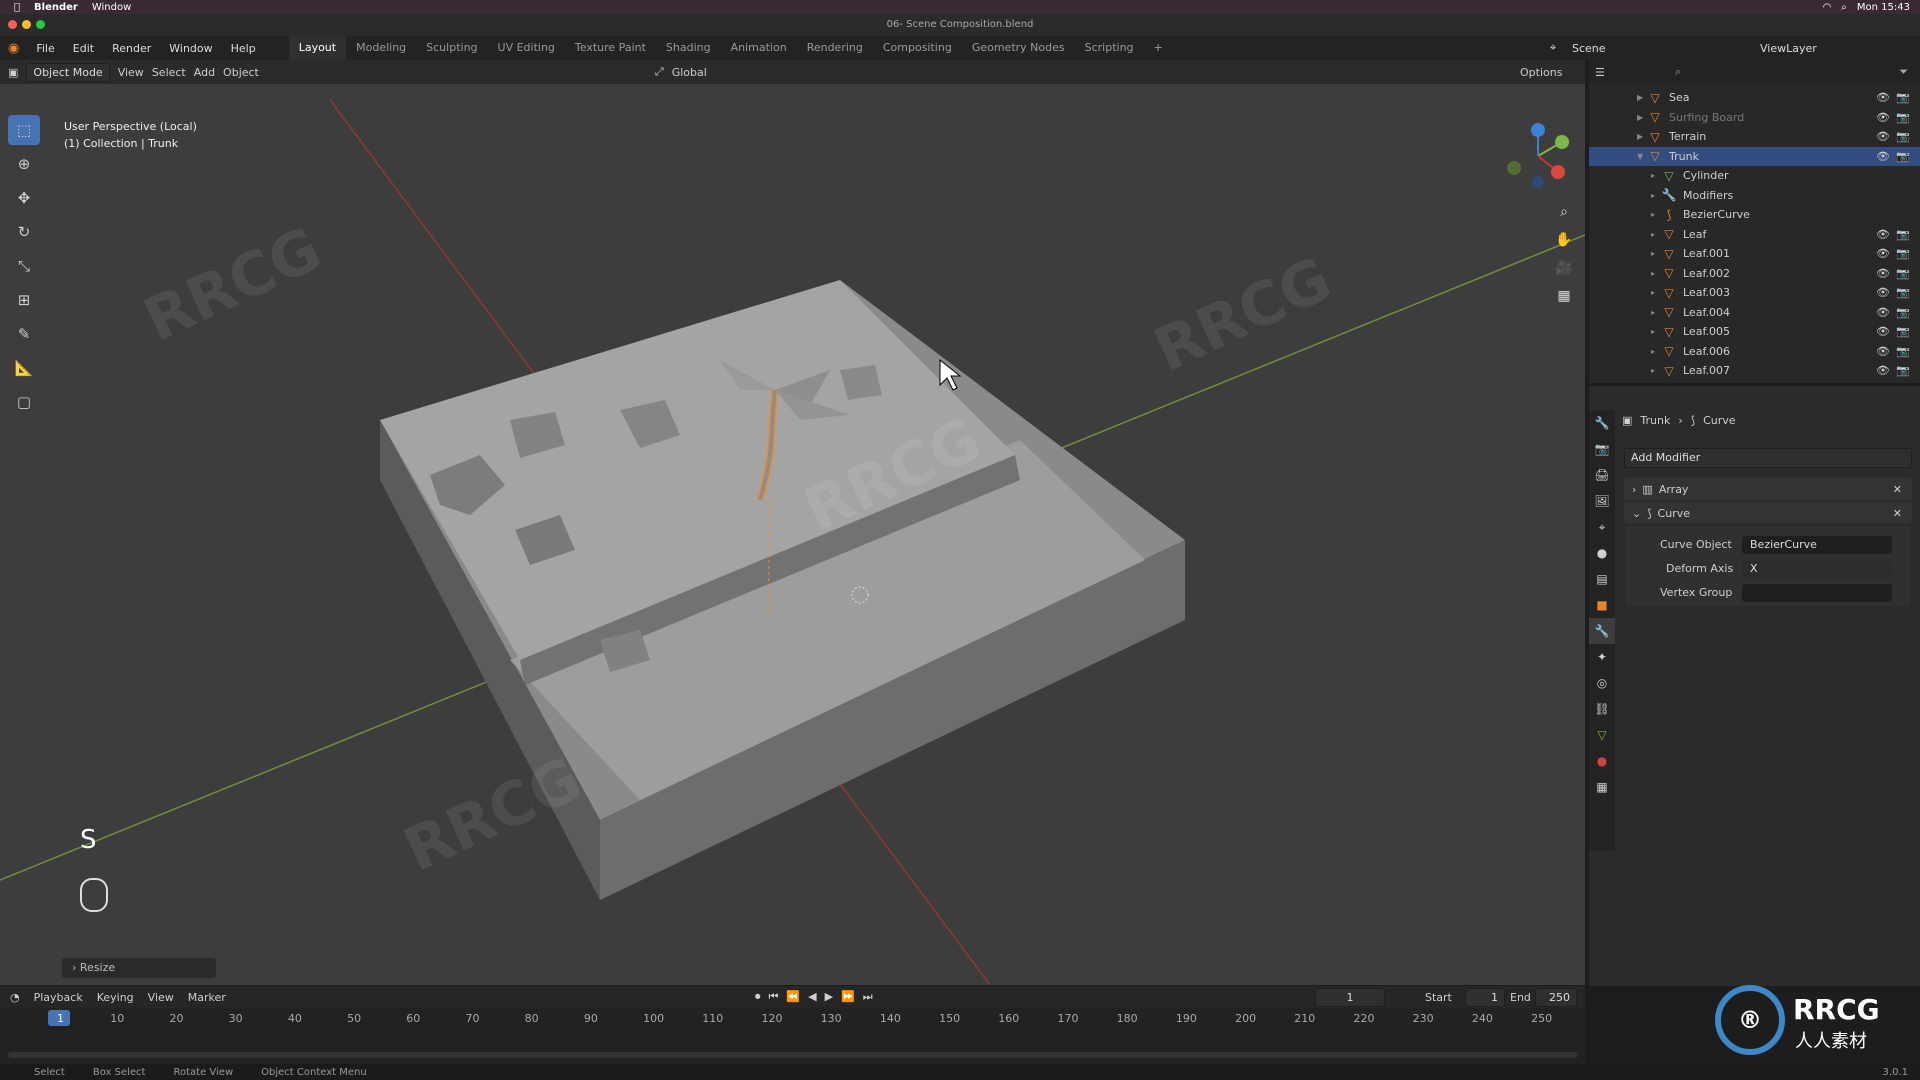 This screenshot has height=1080, width=1920. What do you see at coordinates (829, 997) in the screenshot?
I see `play-icon: ▶` at bounding box center [829, 997].